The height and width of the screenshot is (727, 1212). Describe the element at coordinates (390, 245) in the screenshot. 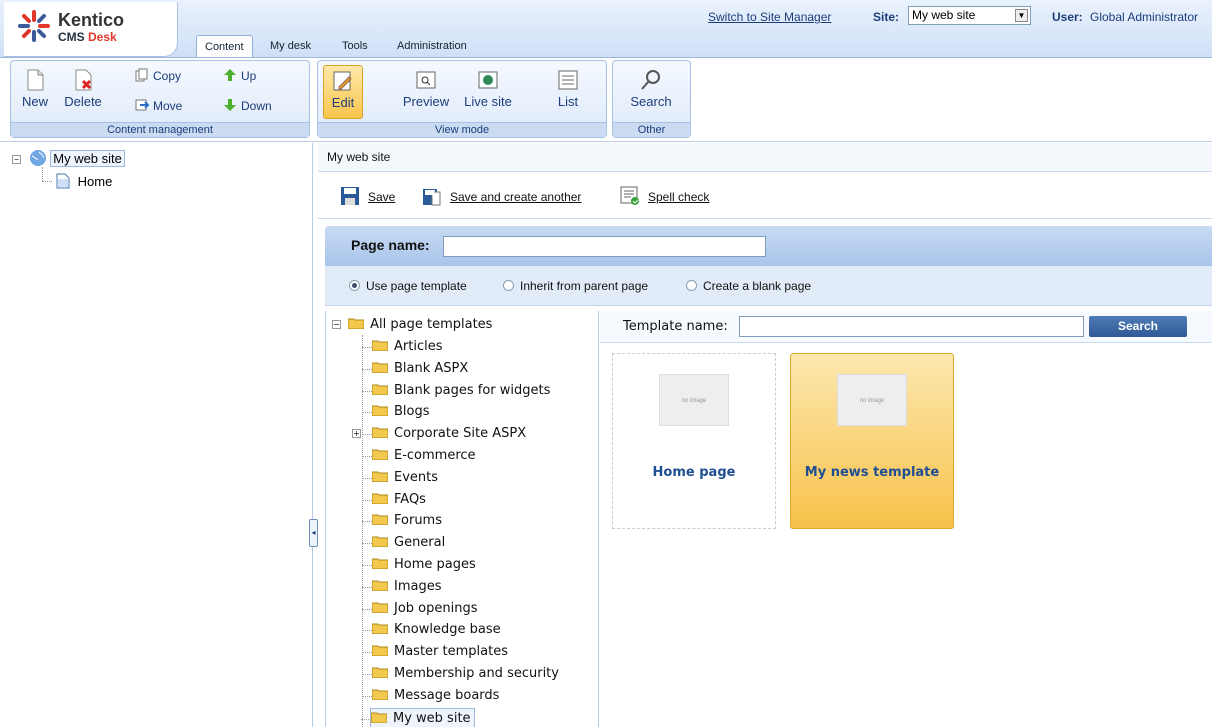

I see `page-name-label: Page name:` at that location.